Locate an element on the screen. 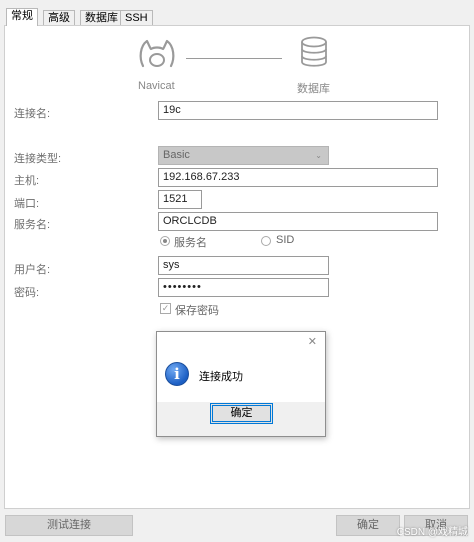 Image resolution: width=474 pixels, height=542 pixels. connection-success-dialog: ✕ i 连接成功 确定 is located at coordinates (241, 384).